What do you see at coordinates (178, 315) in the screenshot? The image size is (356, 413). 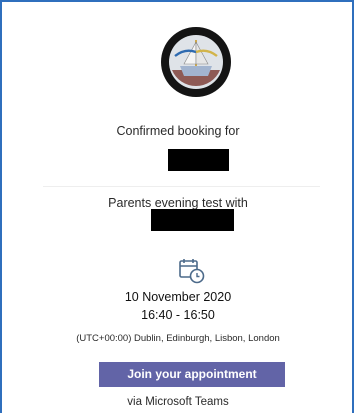 I see `appointment-time: 16:40 - 16:50` at bounding box center [178, 315].